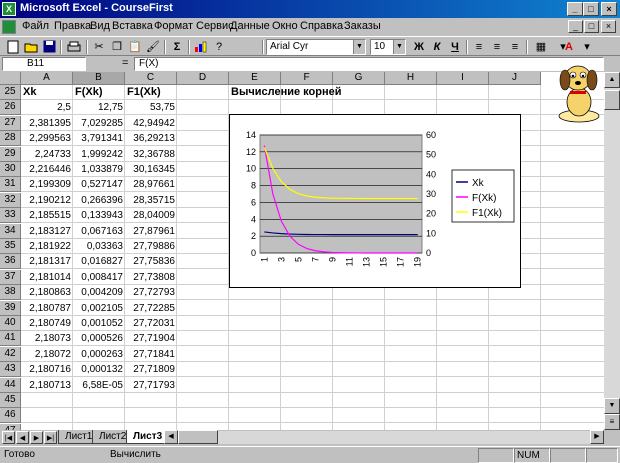 This screenshot has height=463, width=620. I want to click on table-cell: 27,72031, so click(151, 323).